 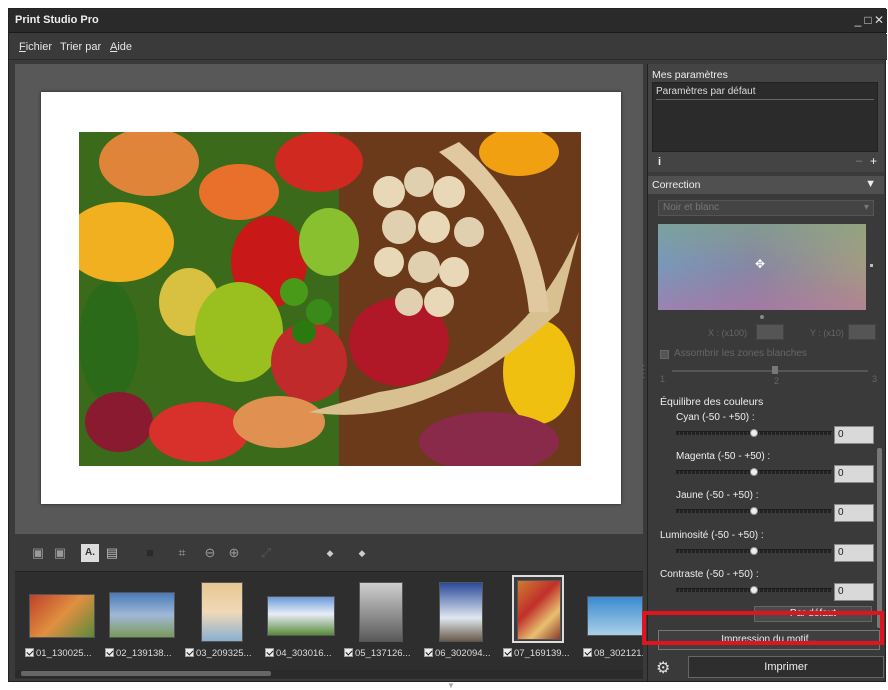 What do you see at coordinates (775, 370) in the screenshot?
I see `darken-slider-knob` at bounding box center [775, 370].